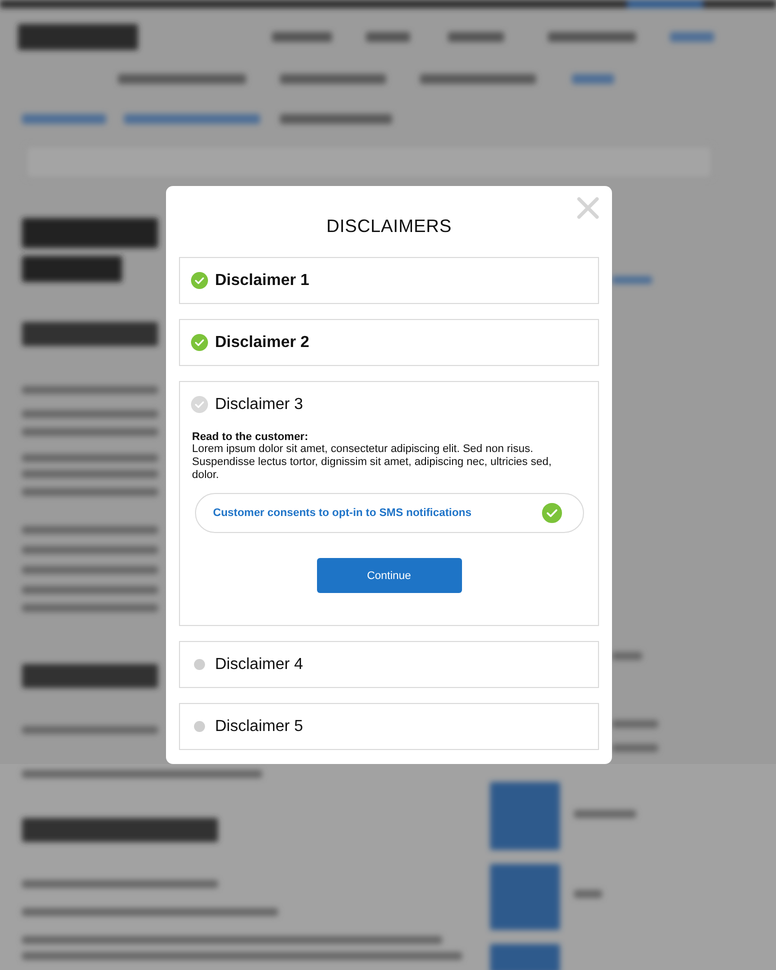  What do you see at coordinates (259, 405) in the screenshot?
I see `disclaimer-title: Disclaimer 3` at bounding box center [259, 405].